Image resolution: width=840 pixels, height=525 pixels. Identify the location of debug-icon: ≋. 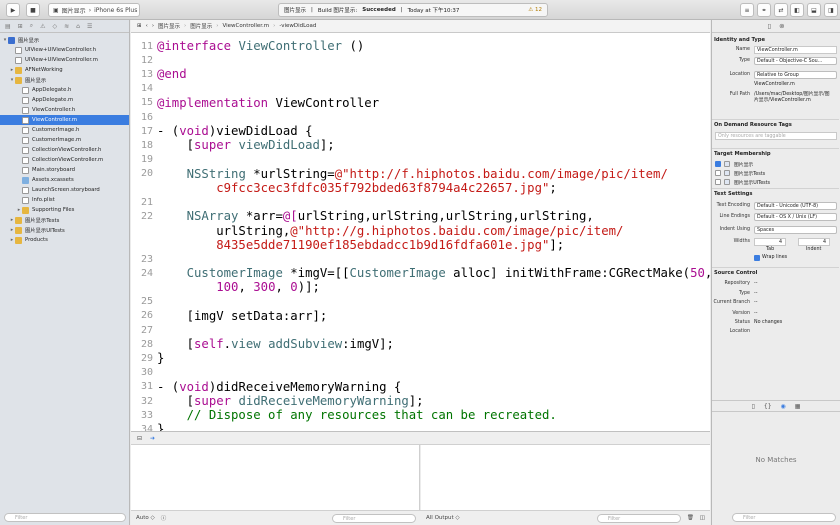
(66, 26).